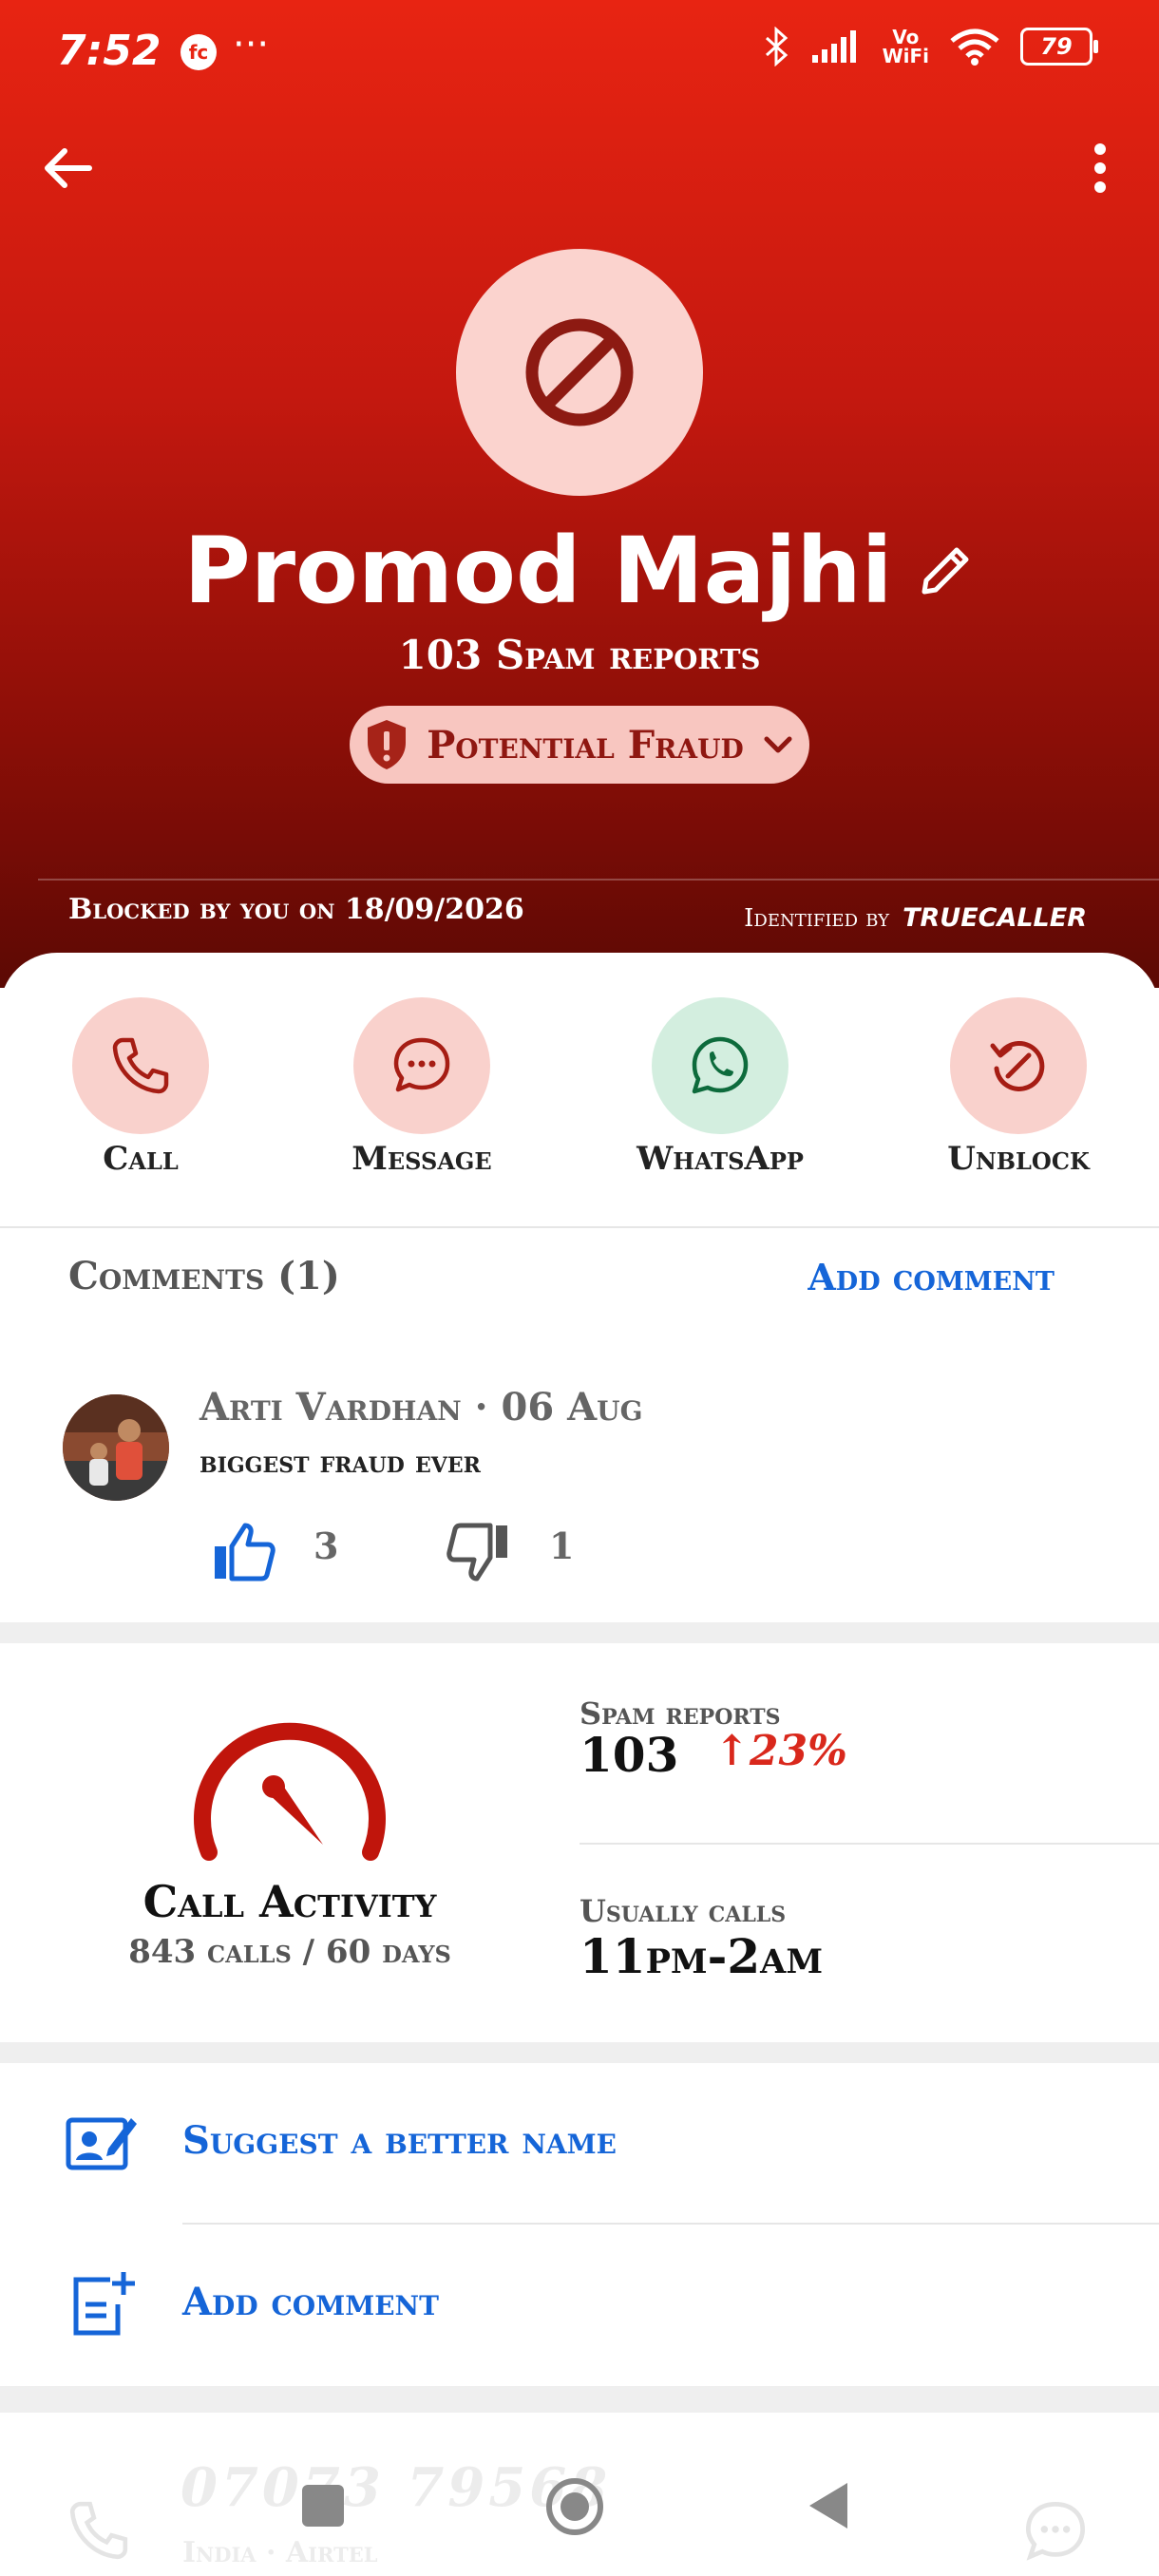  I want to click on contact-name: Promod Majhi, so click(538, 571).